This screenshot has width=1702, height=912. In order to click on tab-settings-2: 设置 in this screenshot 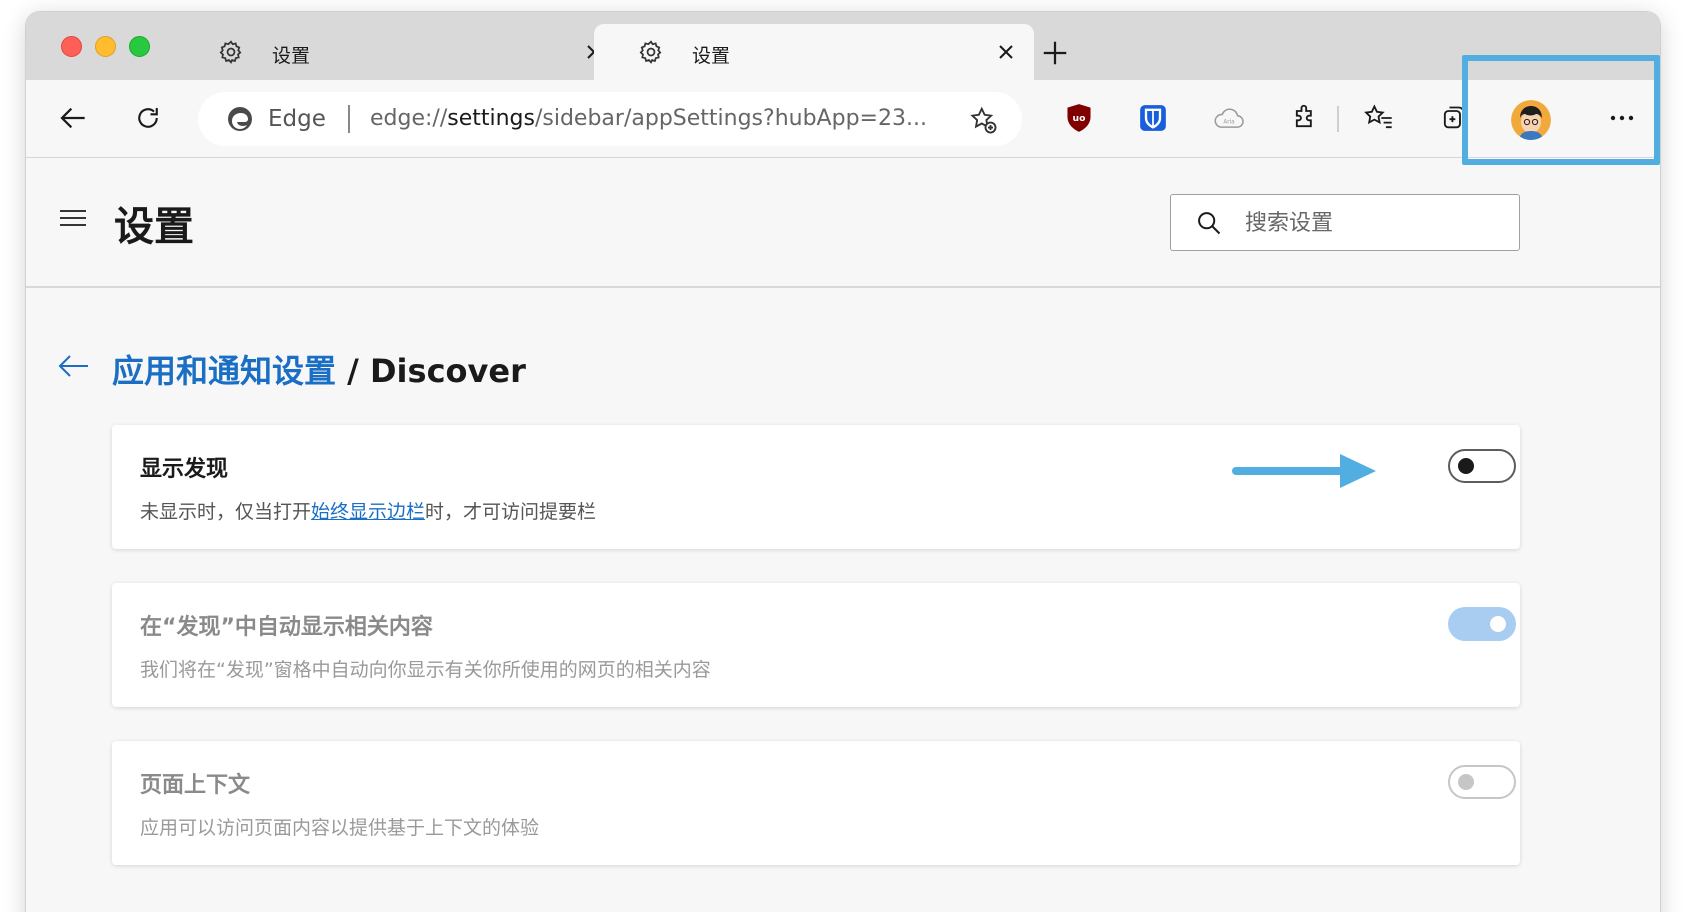, I will do `click(814, 52)`.